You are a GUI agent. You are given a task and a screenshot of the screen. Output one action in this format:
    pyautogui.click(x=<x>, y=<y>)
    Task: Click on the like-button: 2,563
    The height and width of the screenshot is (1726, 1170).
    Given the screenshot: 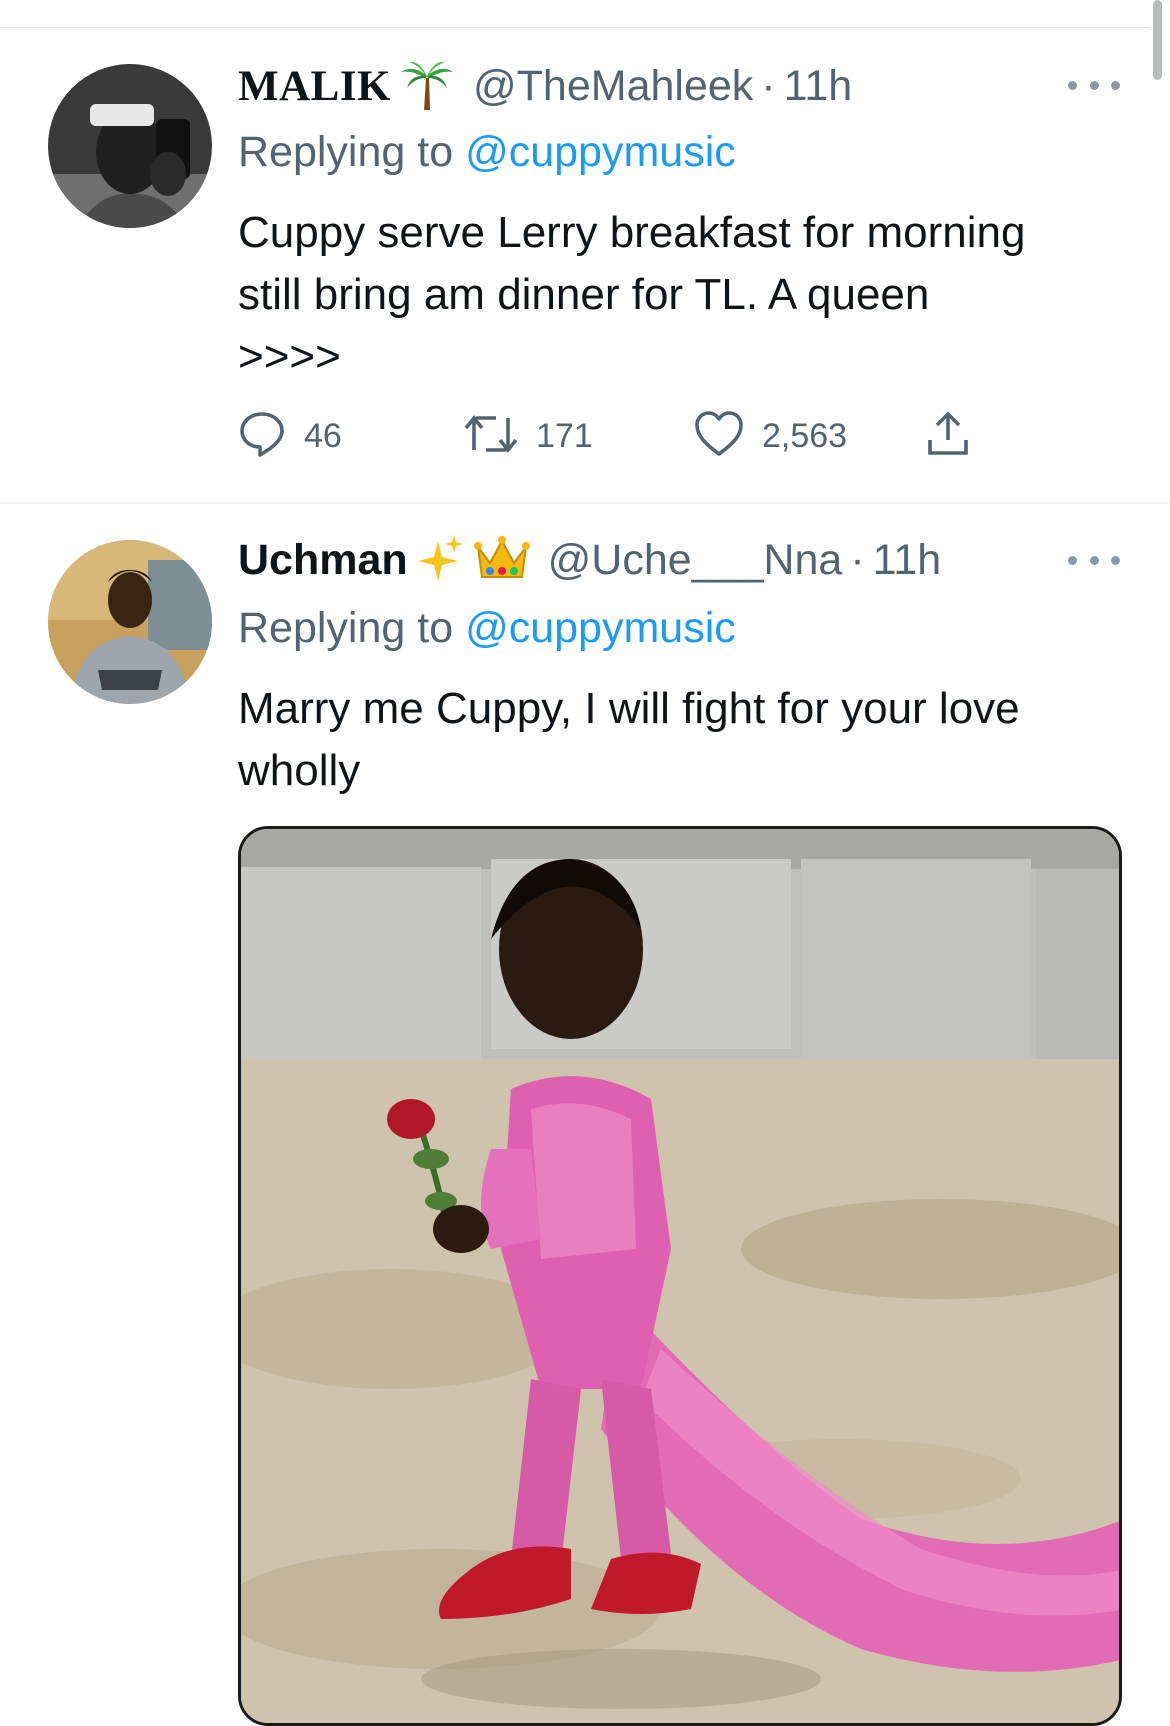 What is the action you would take?
    pyautogui.click(x=770, y=436)
    